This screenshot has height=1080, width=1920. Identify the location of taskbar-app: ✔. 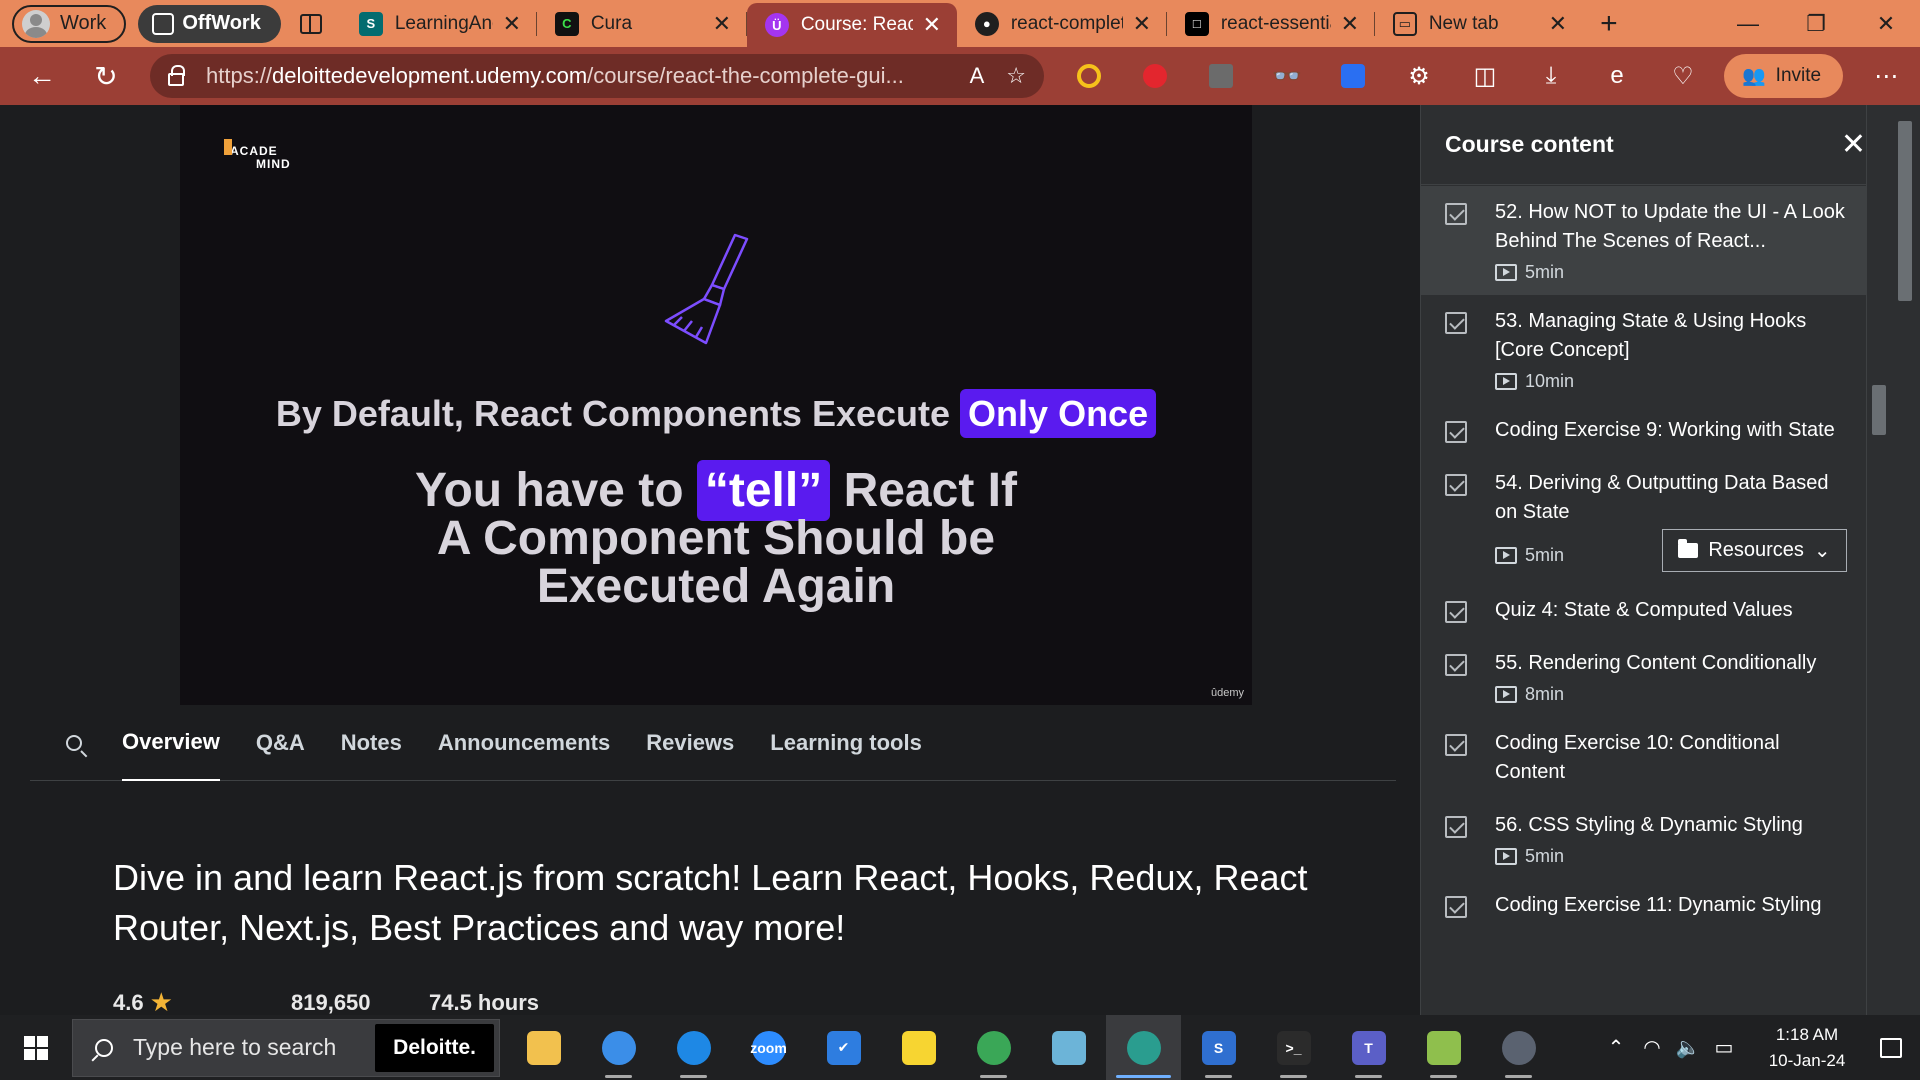
(843, 1047).